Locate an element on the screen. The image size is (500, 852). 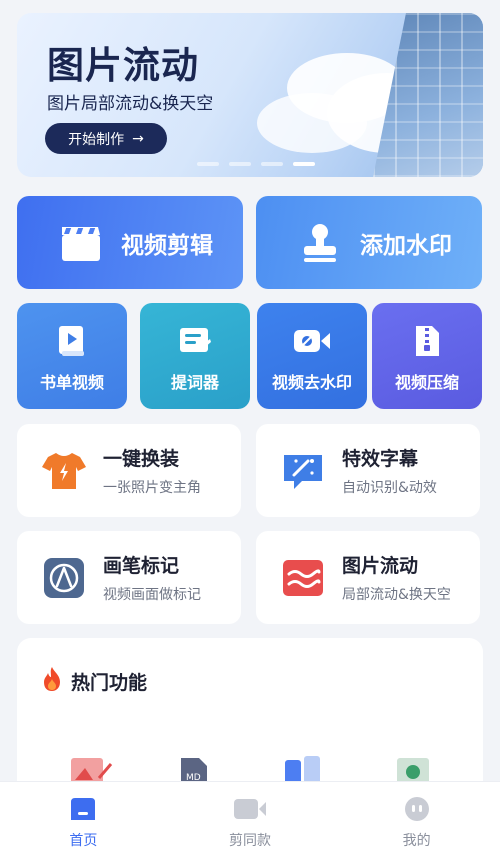
teleprompter-icon is located at coordinates (195, 341).